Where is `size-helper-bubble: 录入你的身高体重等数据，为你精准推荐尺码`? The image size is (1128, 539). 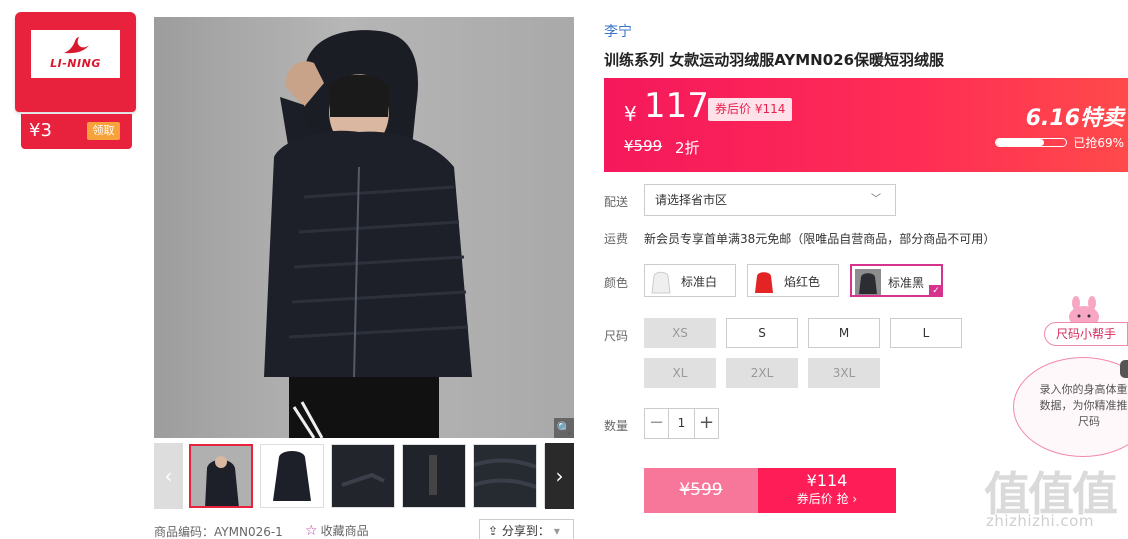
size-helper-bubble: 录入你的身高体重等数据，为你精准推荐尺码 is located at coordinates (1070, 407).